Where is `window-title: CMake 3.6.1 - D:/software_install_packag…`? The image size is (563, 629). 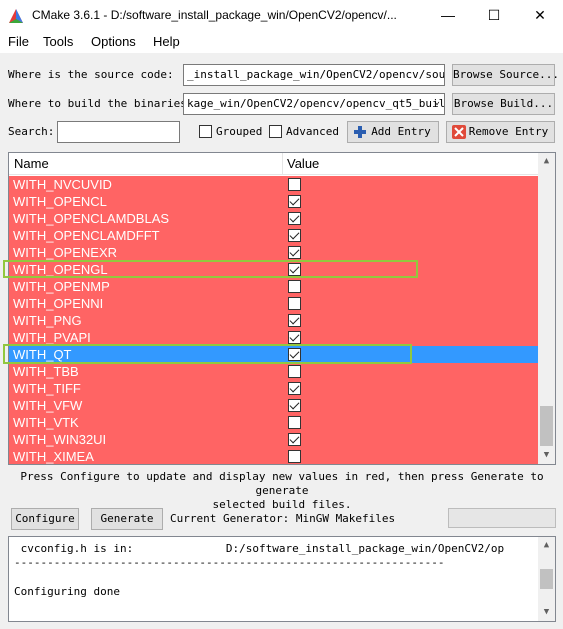
window-title: CMake 3.6.1 - D:/software_install_packag… is located at coordinates (214, 15).